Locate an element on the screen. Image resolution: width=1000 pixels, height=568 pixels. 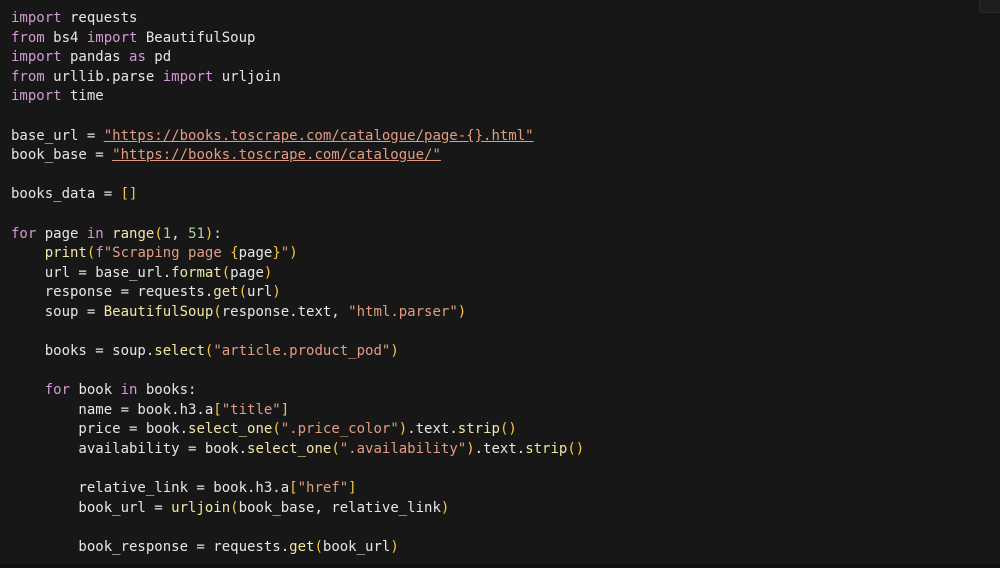
code-token: format is located at coordinates (196, 272).